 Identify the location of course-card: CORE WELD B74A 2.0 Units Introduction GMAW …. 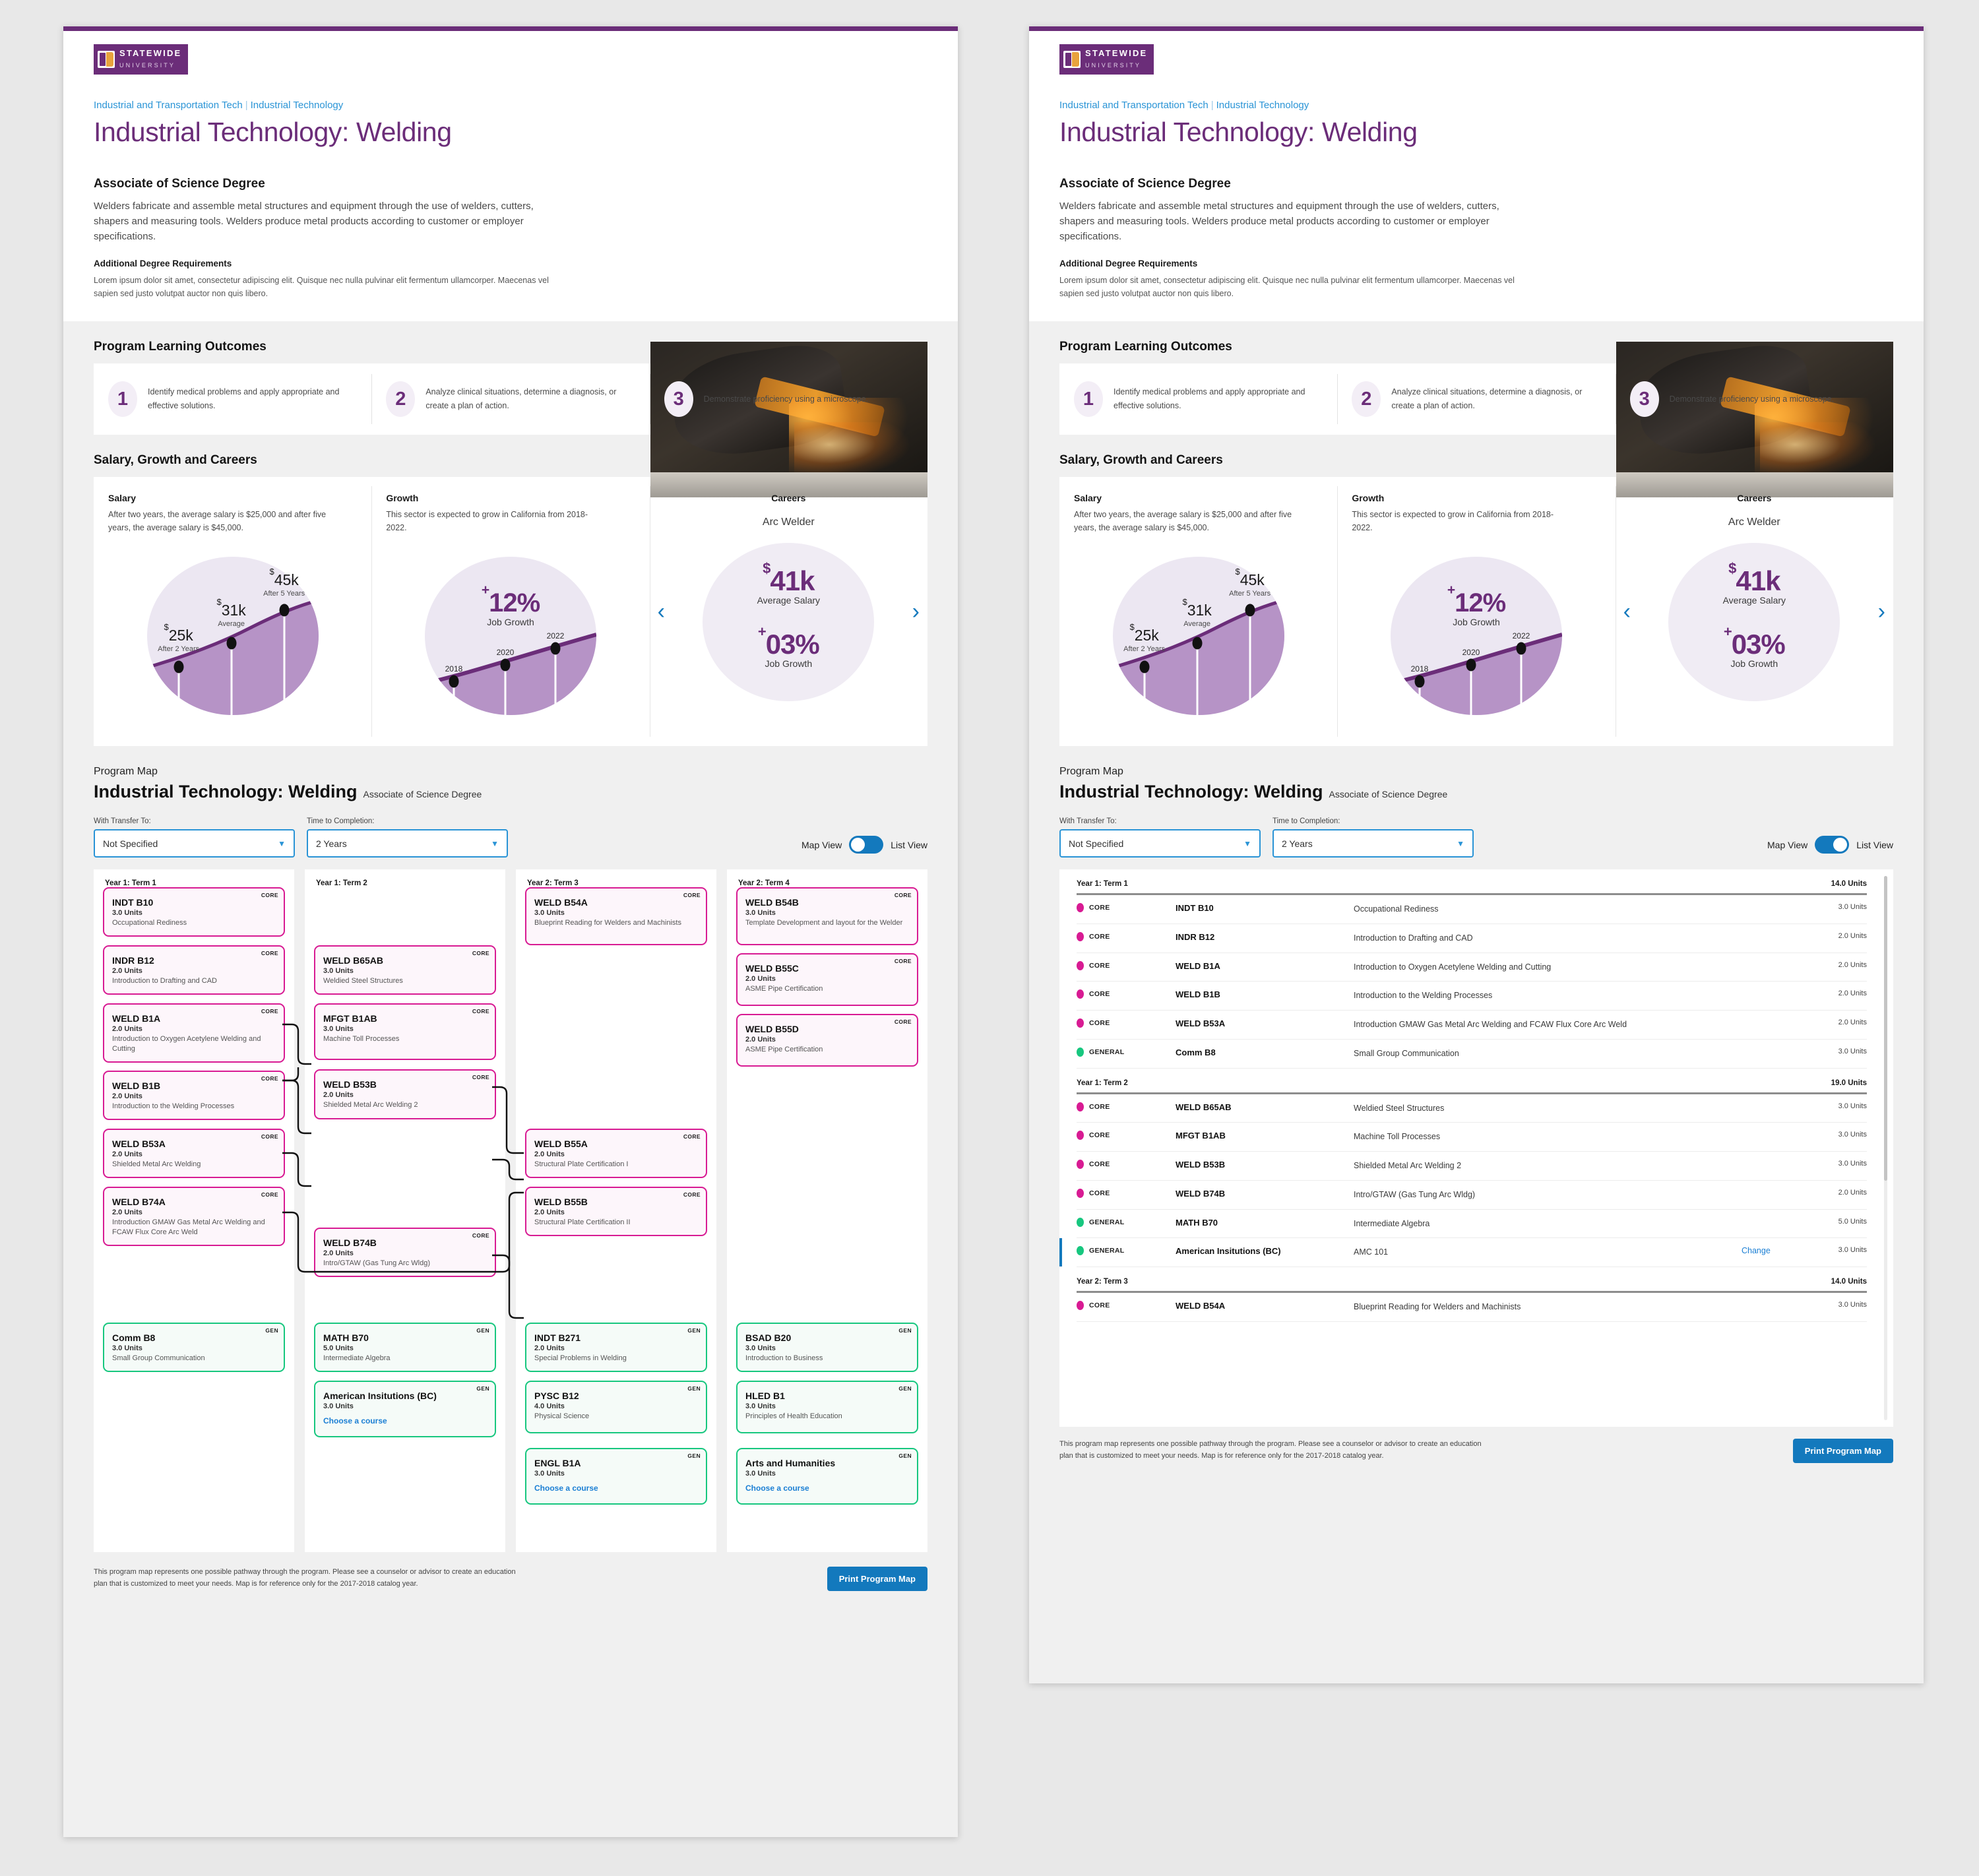
(194, 1216).